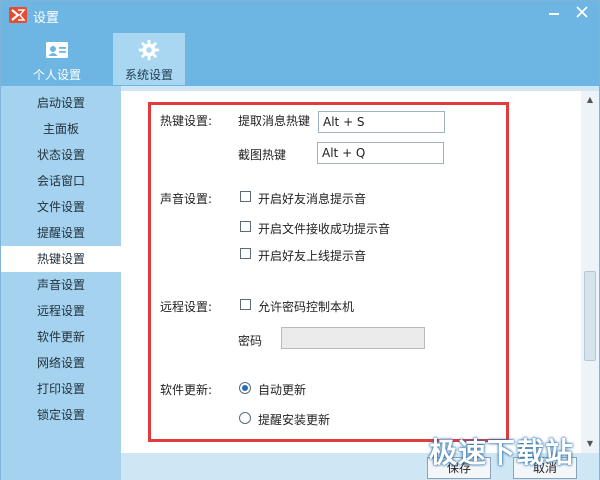  I want to click on file-received-sound-label: 开启文件接收成功提示音, so click(324, 229).